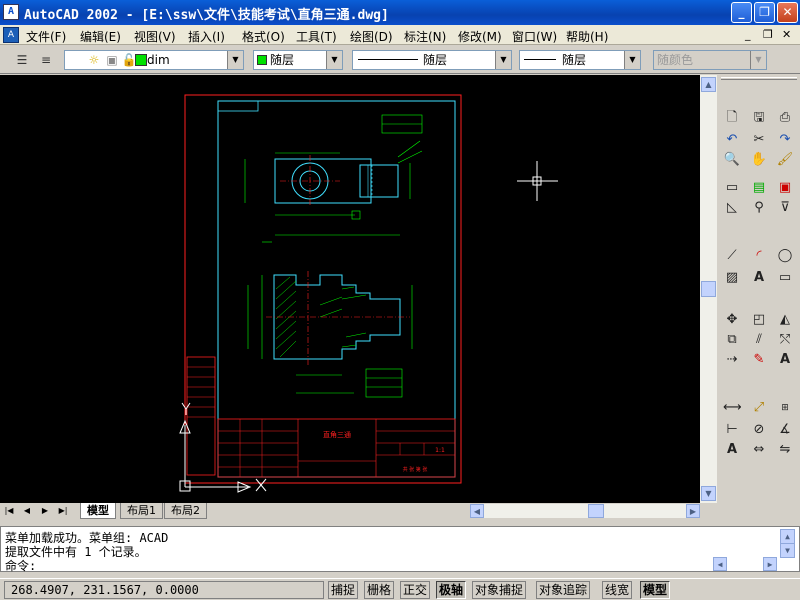  Describe the element at coordinates (298, 60) in the screenshot. I see `color-combo: 随层 ▼` at that location.